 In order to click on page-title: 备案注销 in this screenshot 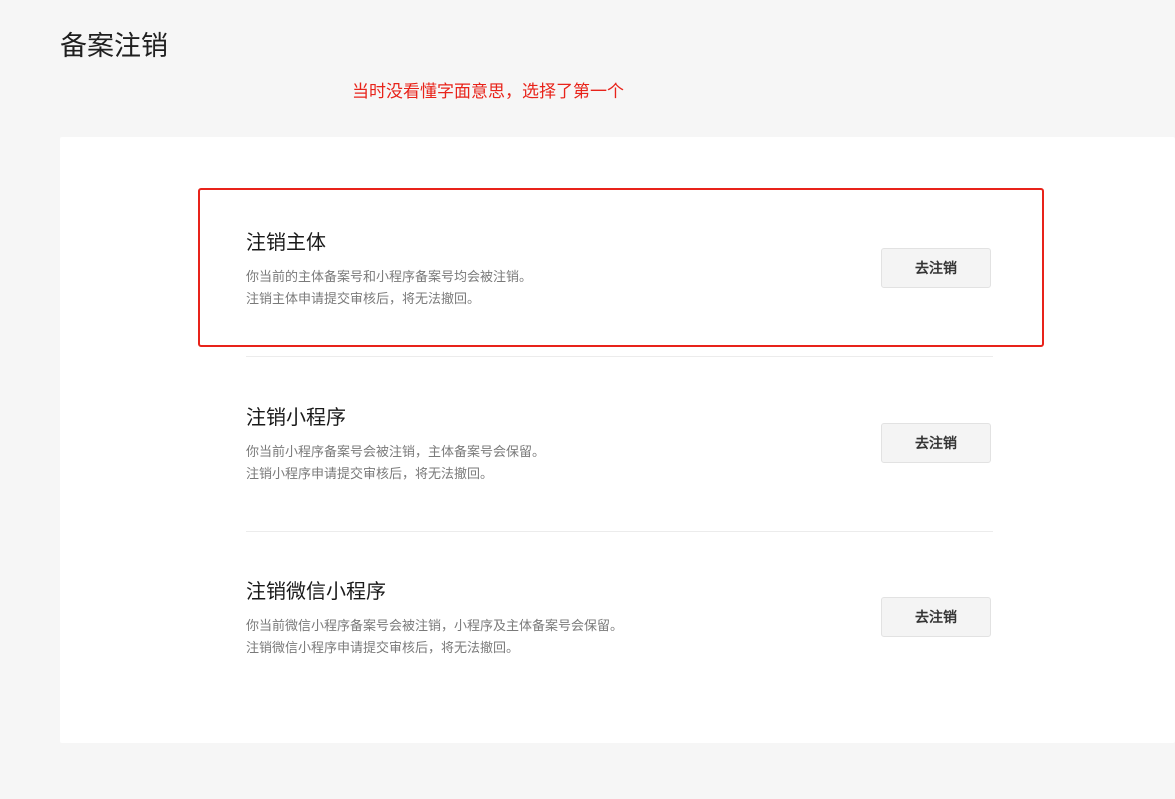, I will do `click(114, 46)`.